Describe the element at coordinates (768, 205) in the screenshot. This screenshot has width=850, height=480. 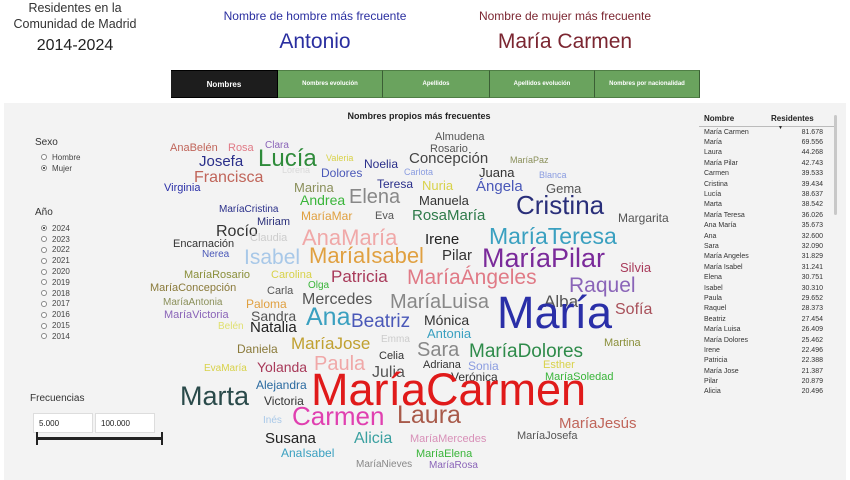
I see `table-row: Marta 38.542` at that location.